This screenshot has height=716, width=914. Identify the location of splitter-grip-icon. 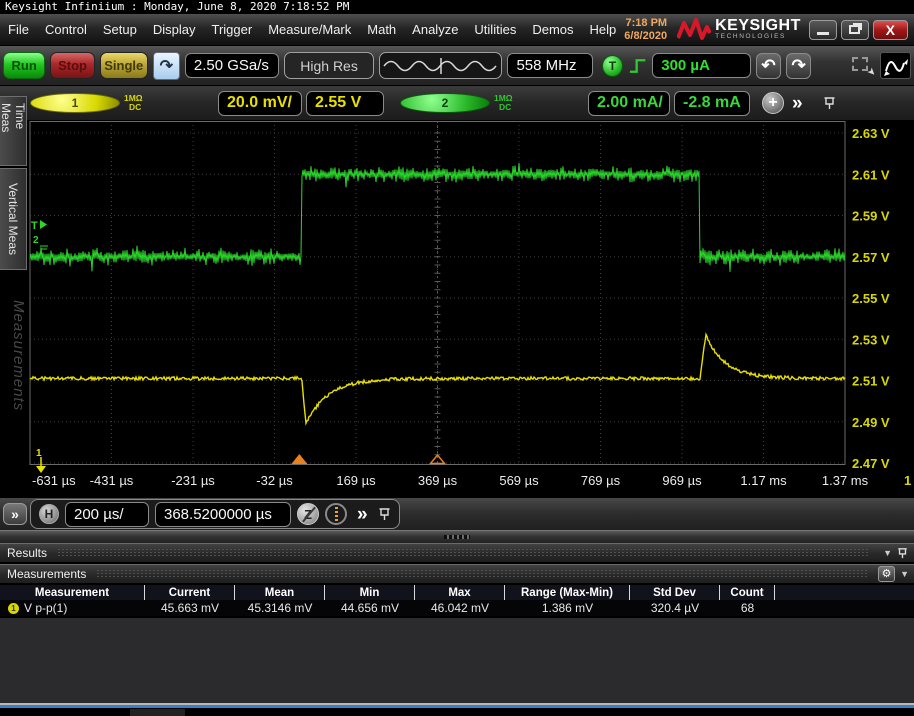
(457, 537).